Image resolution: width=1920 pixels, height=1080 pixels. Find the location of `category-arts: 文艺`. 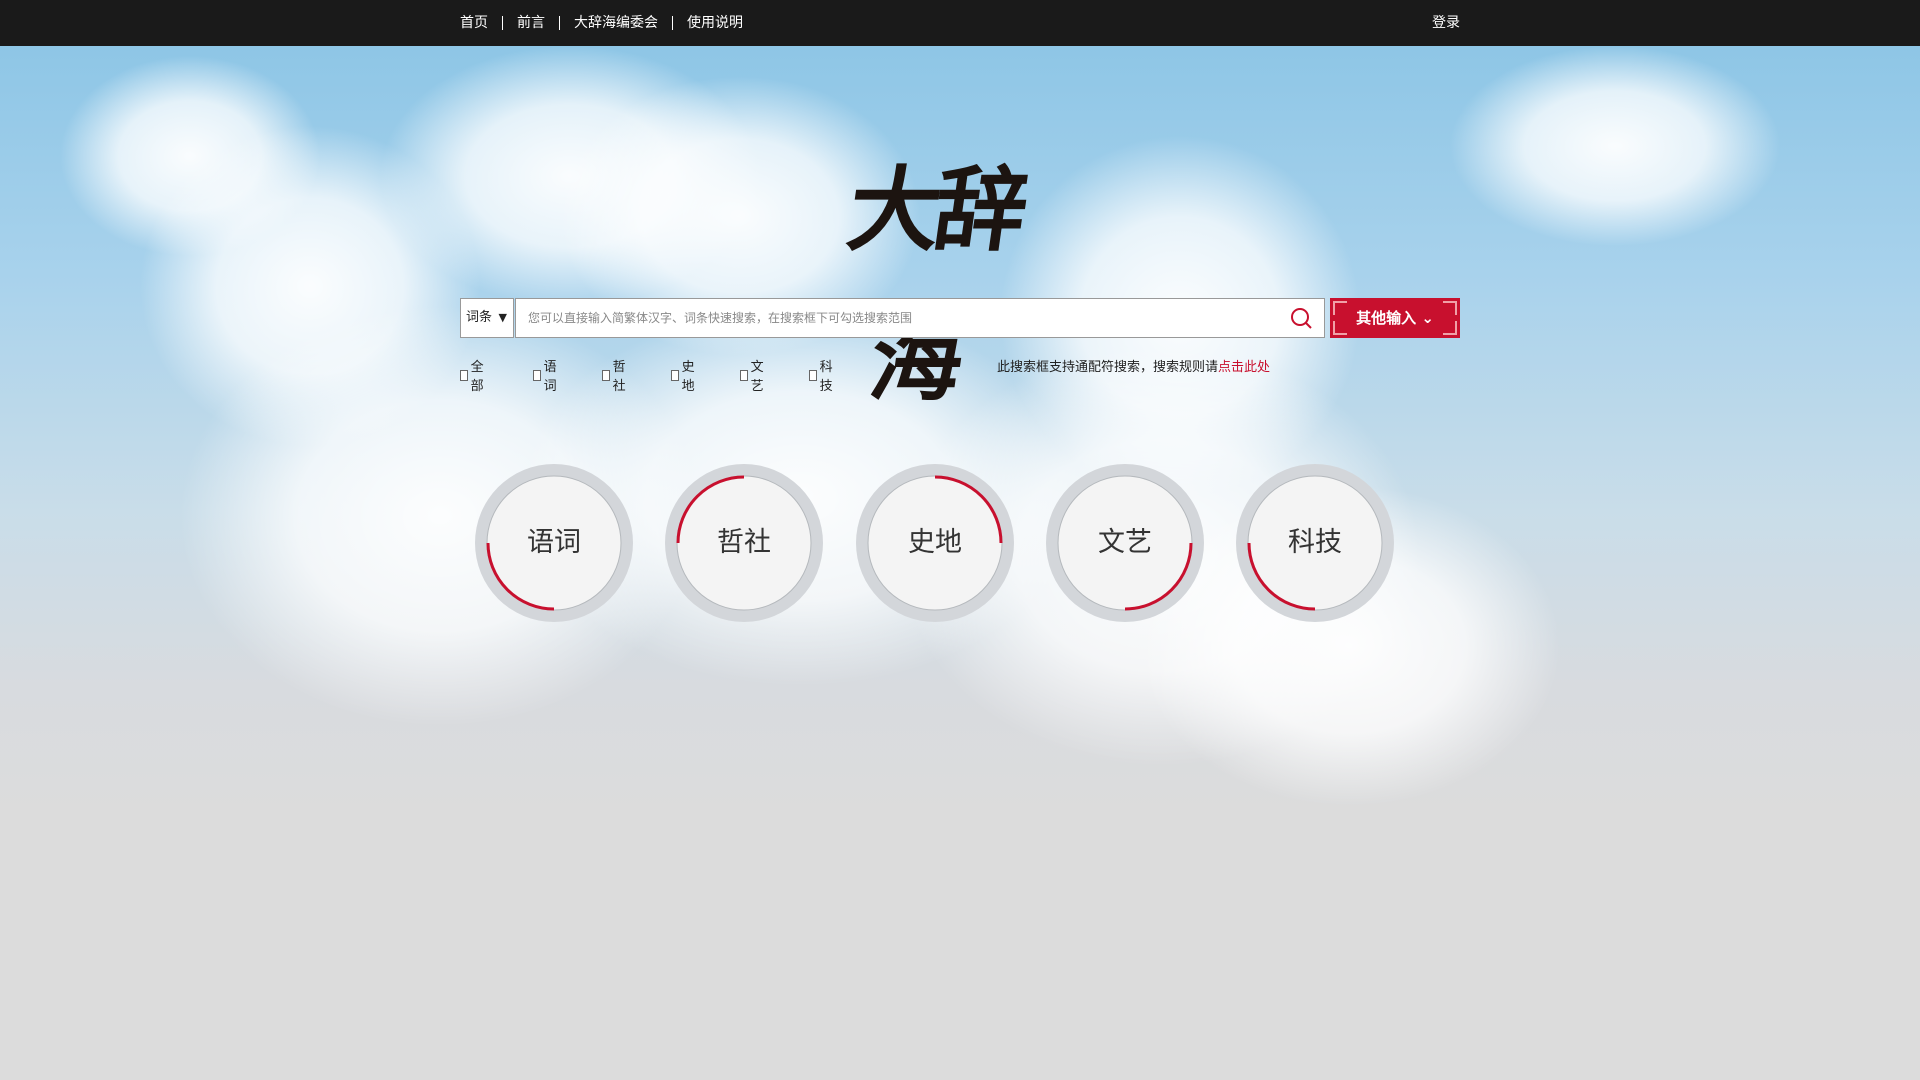

category-arts: 文艺 is located at coordinates (1125, 543).